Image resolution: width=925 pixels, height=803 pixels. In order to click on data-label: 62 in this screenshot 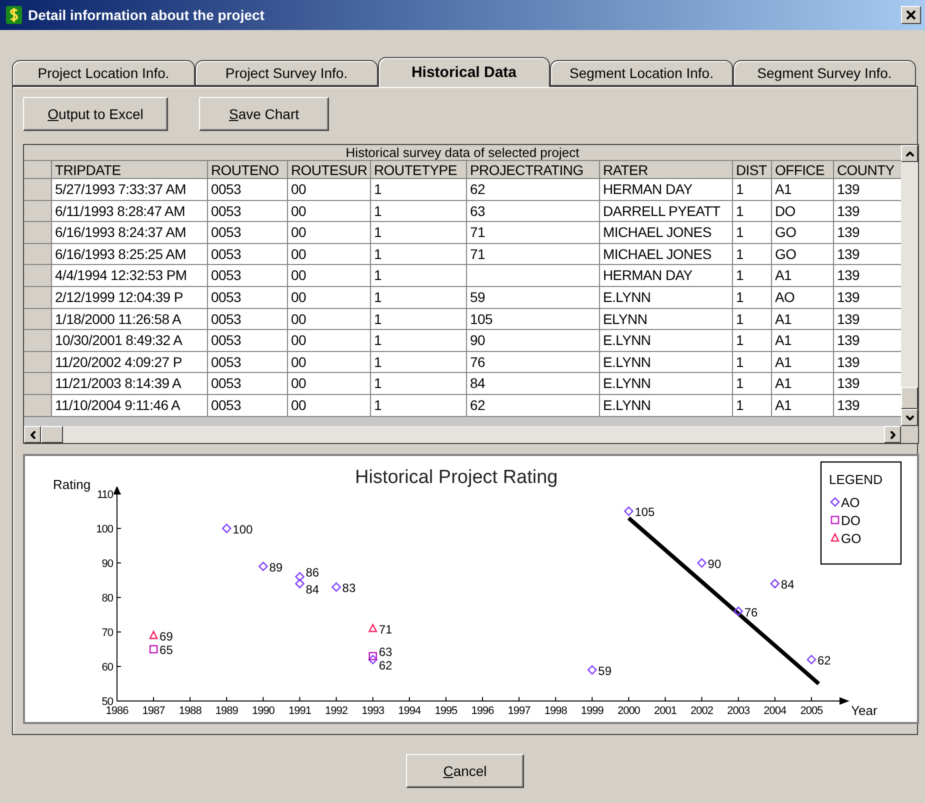, I will do `click(385, 665)`.